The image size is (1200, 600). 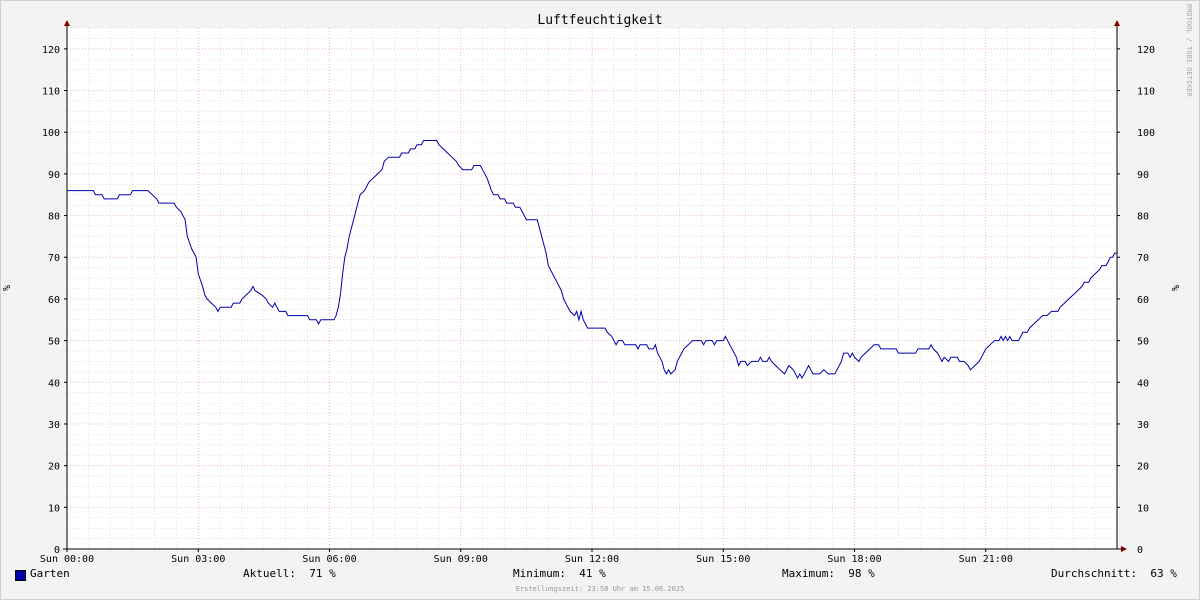 I want to click on legend-swatch, so click(x=20, y=575).